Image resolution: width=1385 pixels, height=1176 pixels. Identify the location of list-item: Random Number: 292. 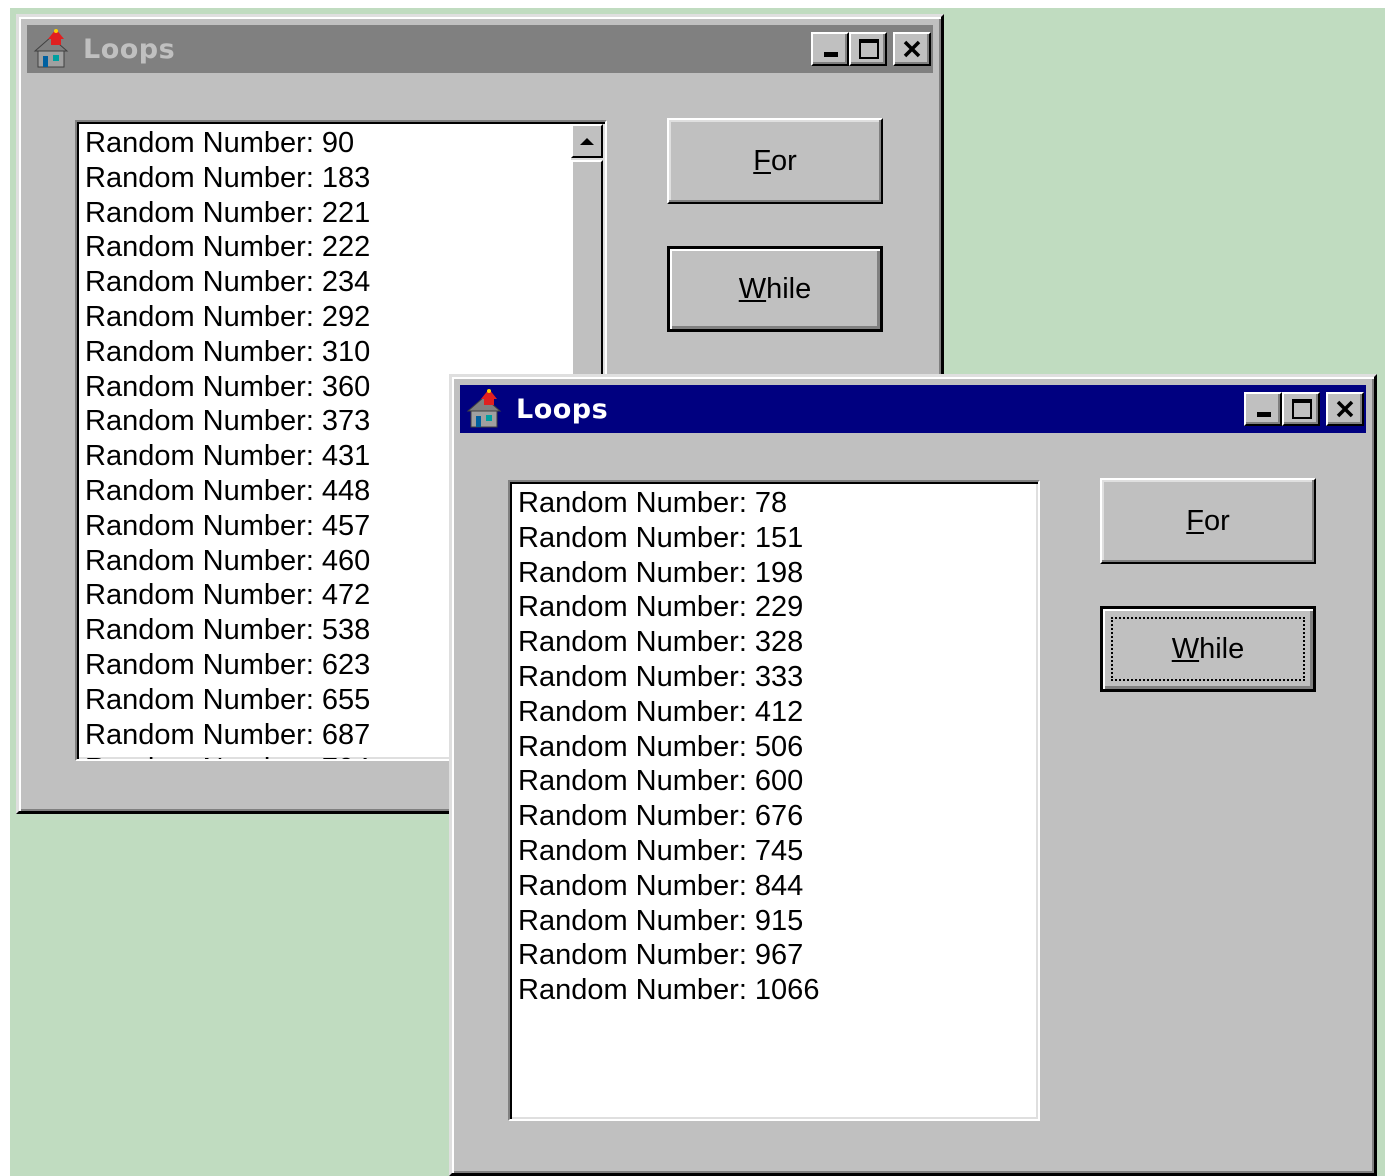
(227, 317).